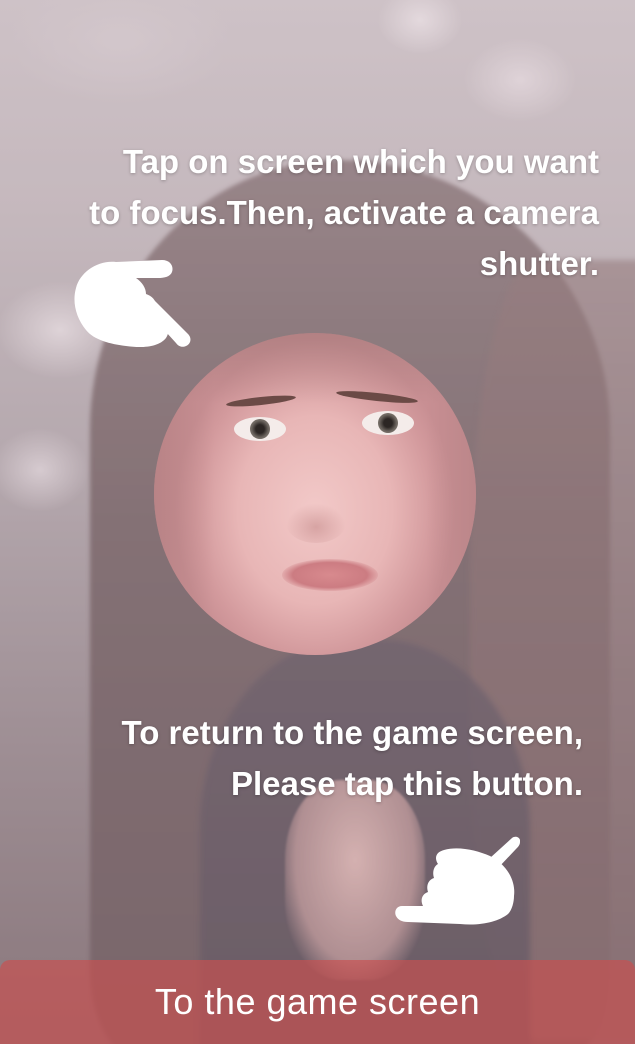 This screenshot has height=1044, width=635. I want to click on lips, so click(330, 575).